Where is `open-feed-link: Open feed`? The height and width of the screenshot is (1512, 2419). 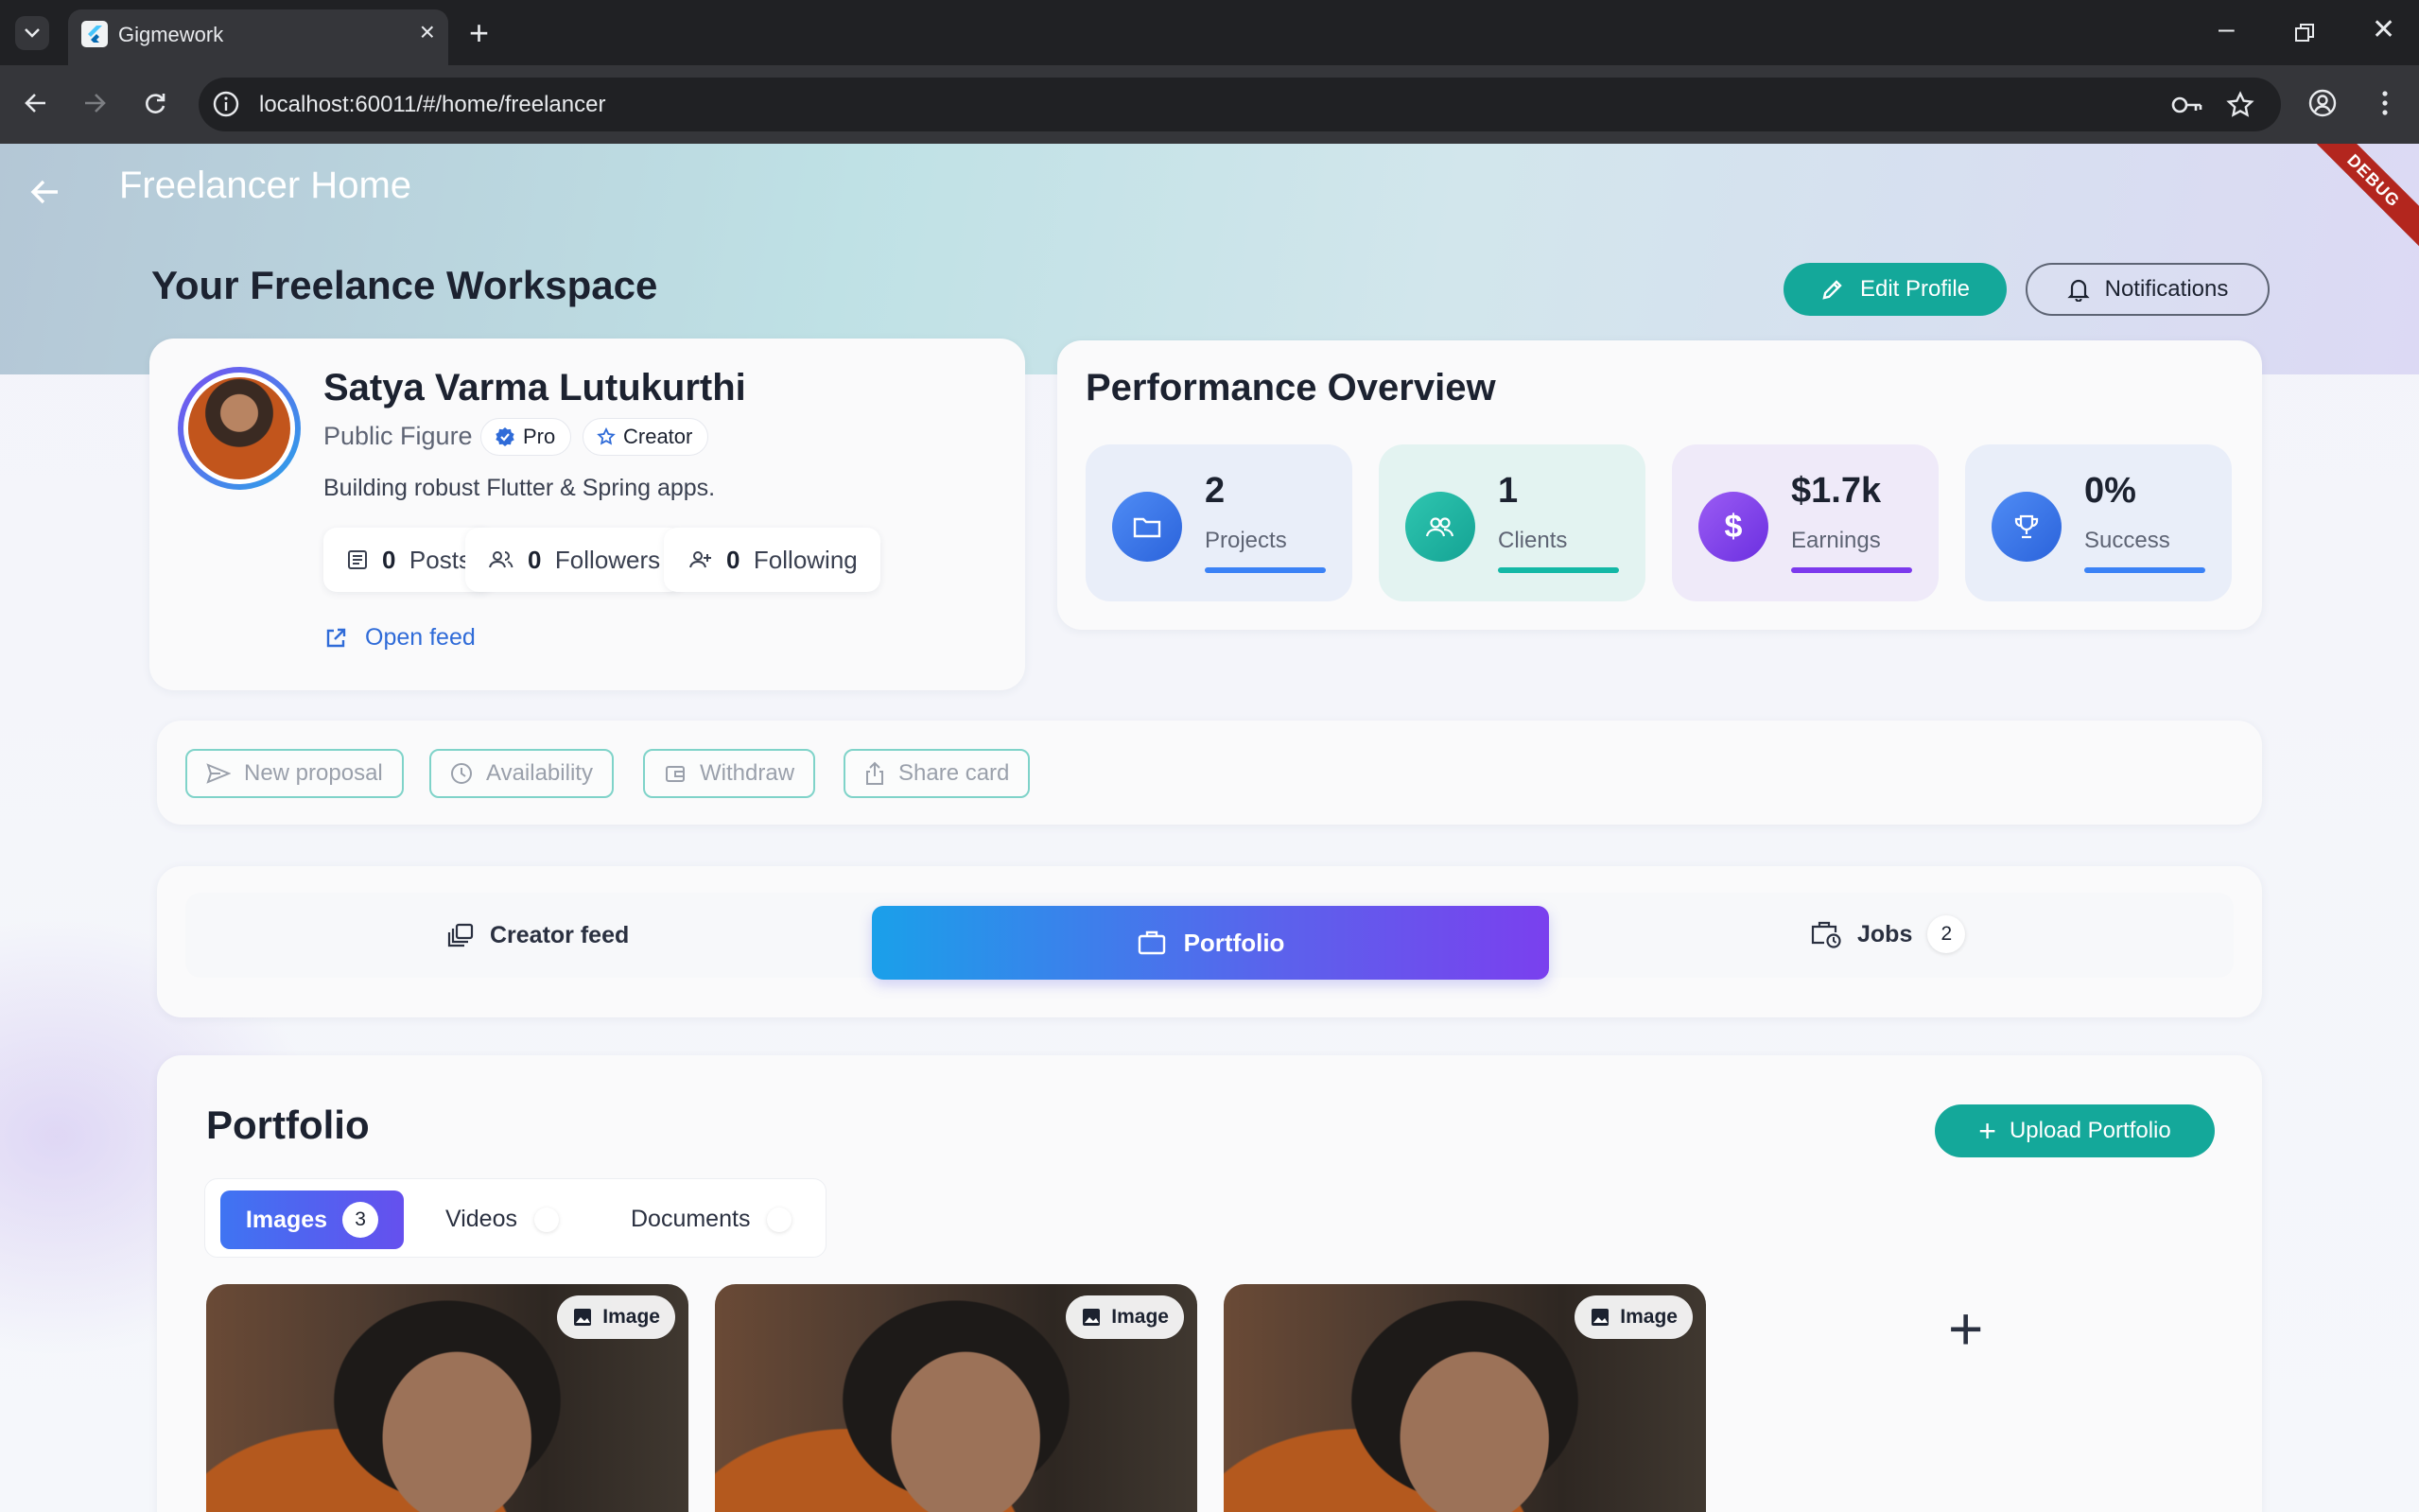 open-feed-link: Open feed is located at coordinates (399, 638).